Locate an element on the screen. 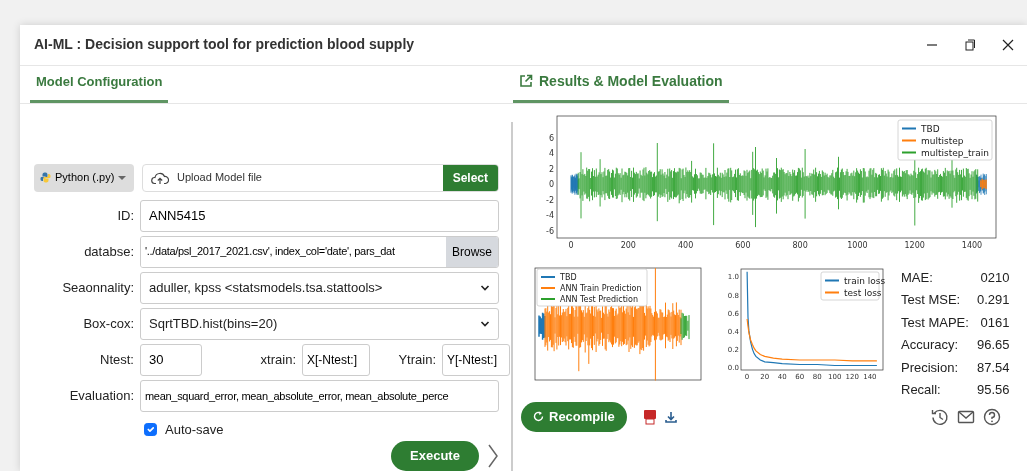  tick-label: 800 is located at coordinates (800, 245).